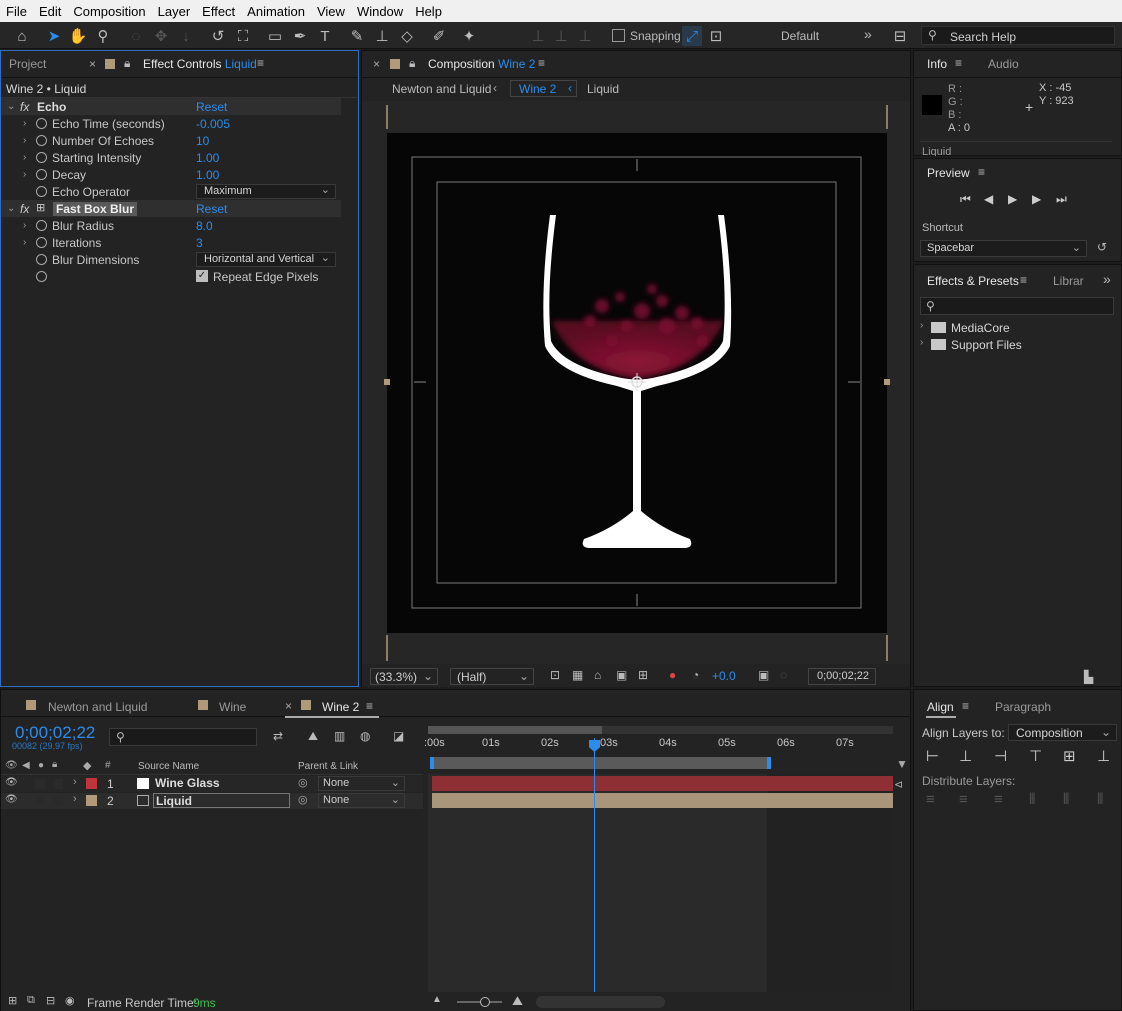  I want to click on label-tag-icon: ◆, so click(87, 765).